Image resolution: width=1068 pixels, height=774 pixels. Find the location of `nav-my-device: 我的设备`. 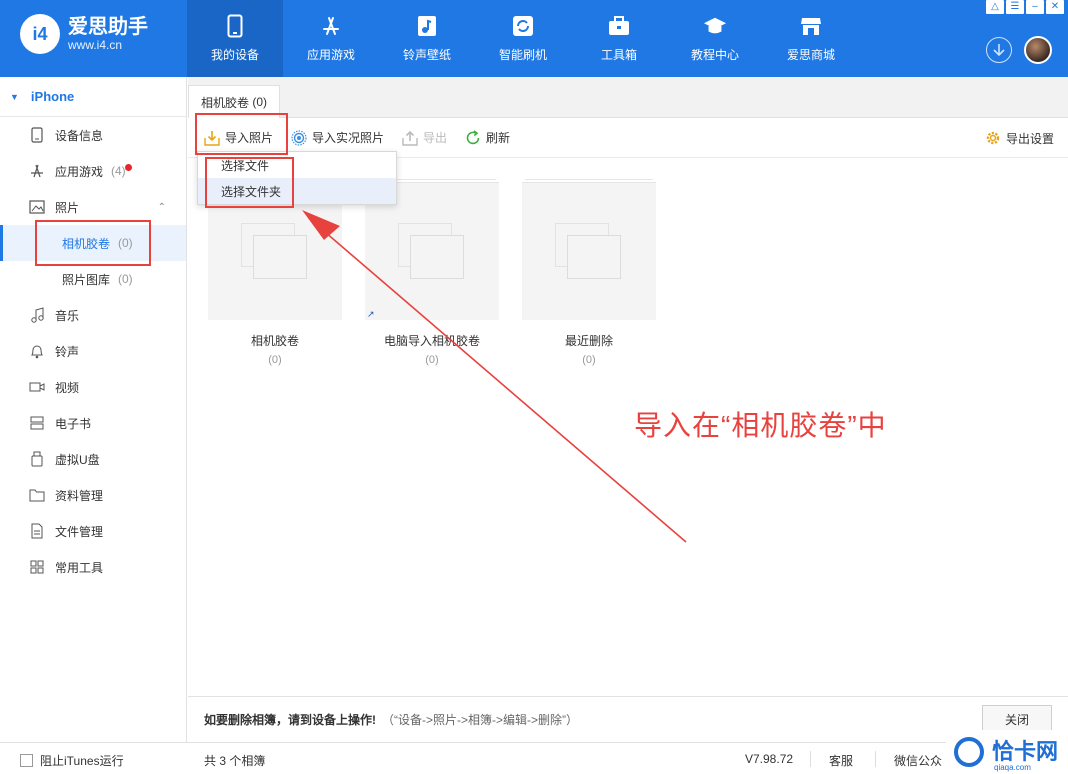

nav-my-device: 我的设备 is located at coordinates (235, 38).